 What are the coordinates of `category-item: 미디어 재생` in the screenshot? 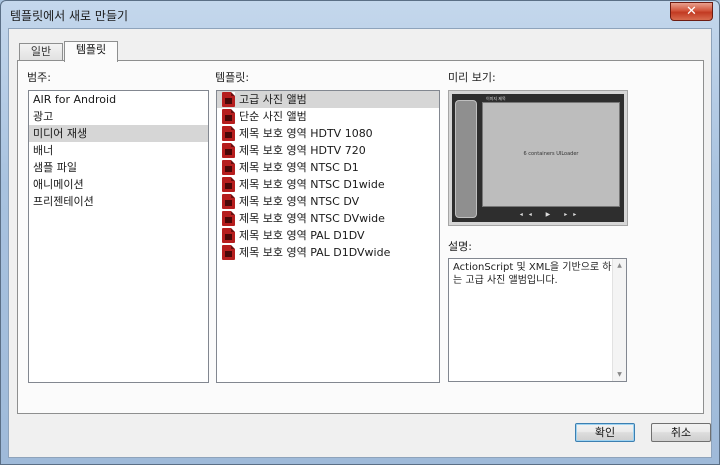 It's located at (118, 133).